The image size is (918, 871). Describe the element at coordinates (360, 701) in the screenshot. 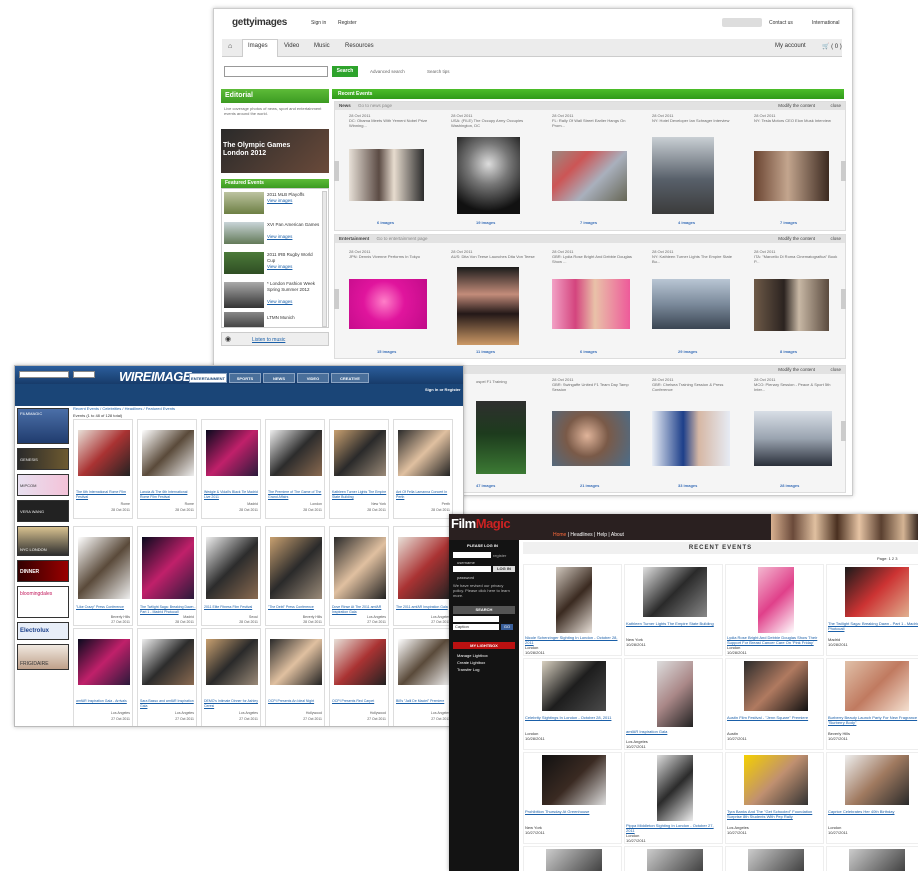

I see `wire-event-title: OCPI Presents Red Carpet` at that location.